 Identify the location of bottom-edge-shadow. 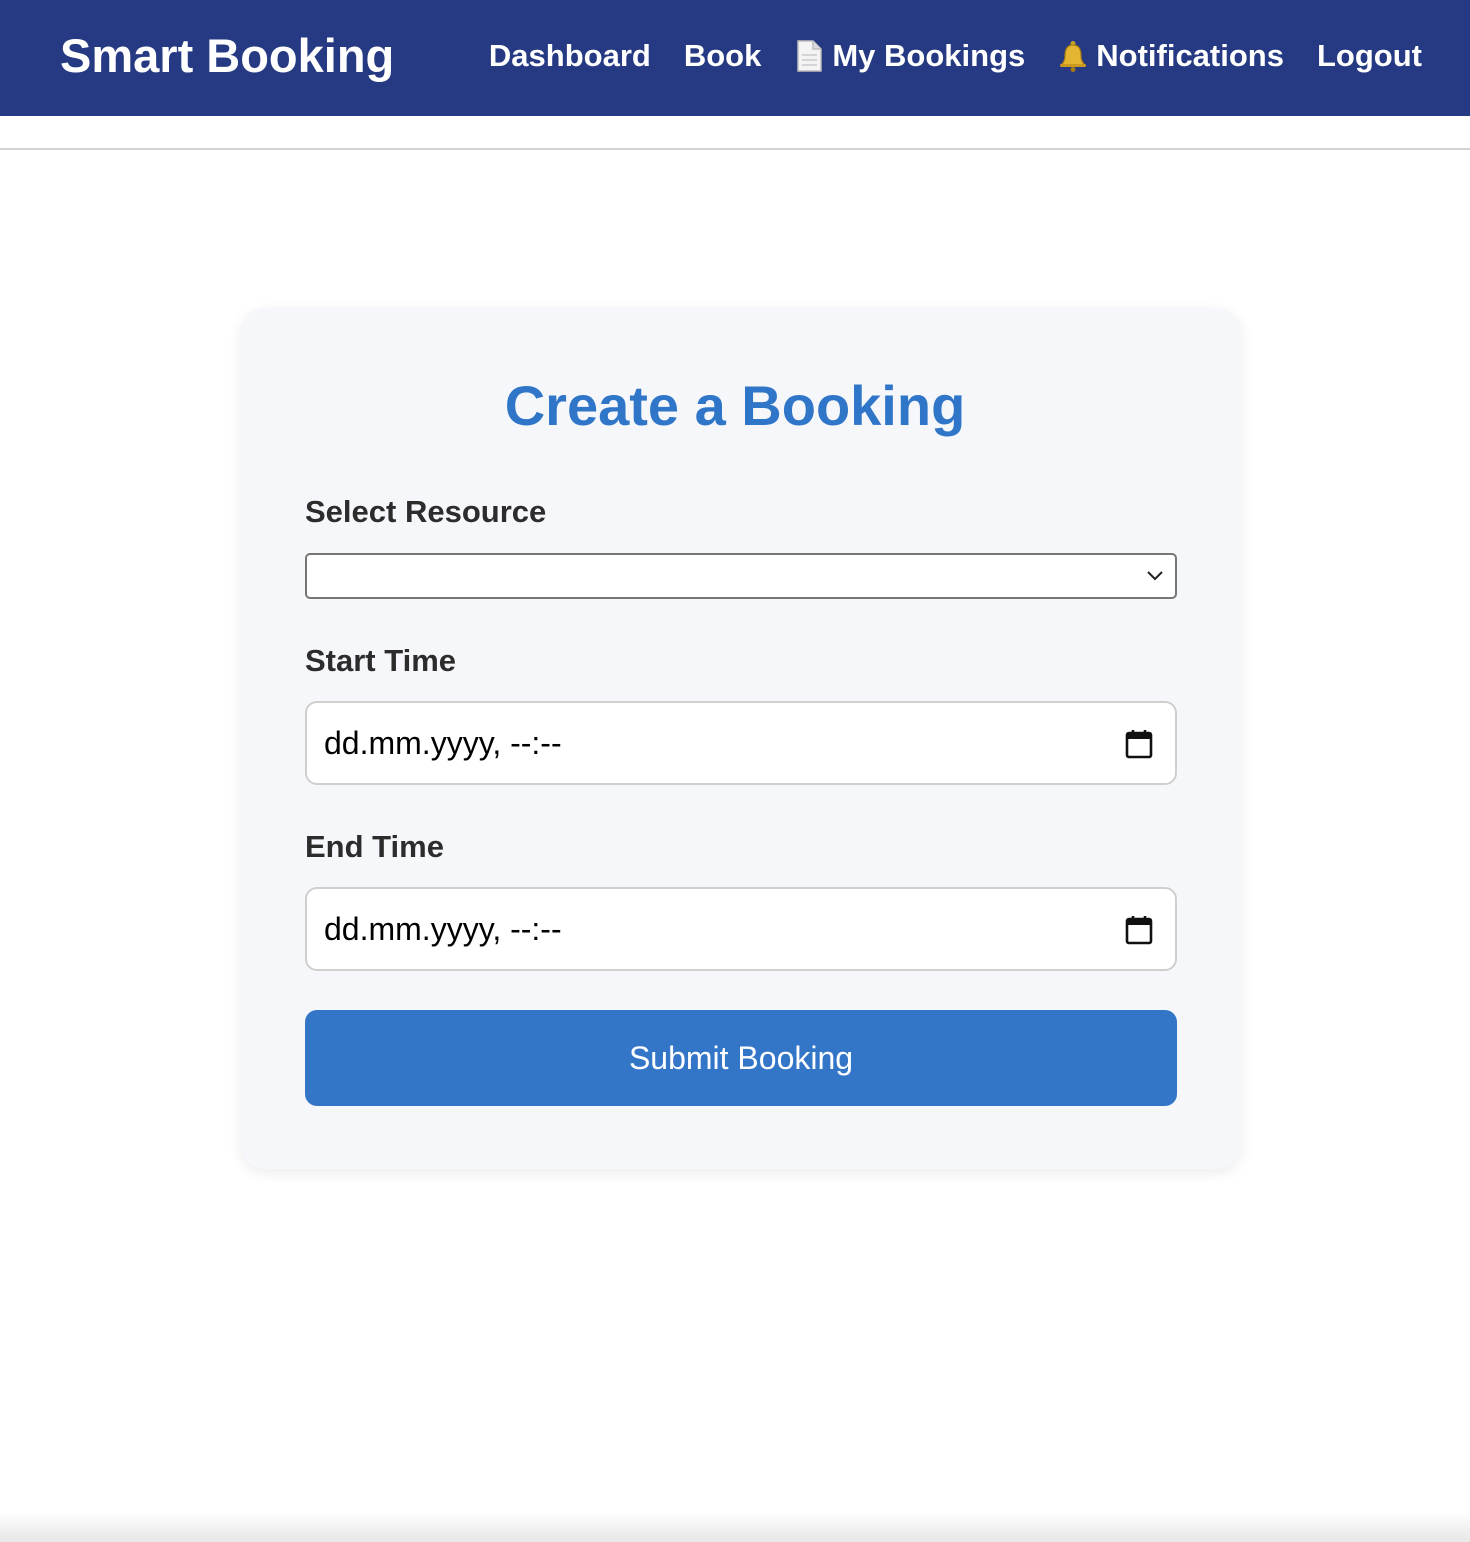
(735, 1527).